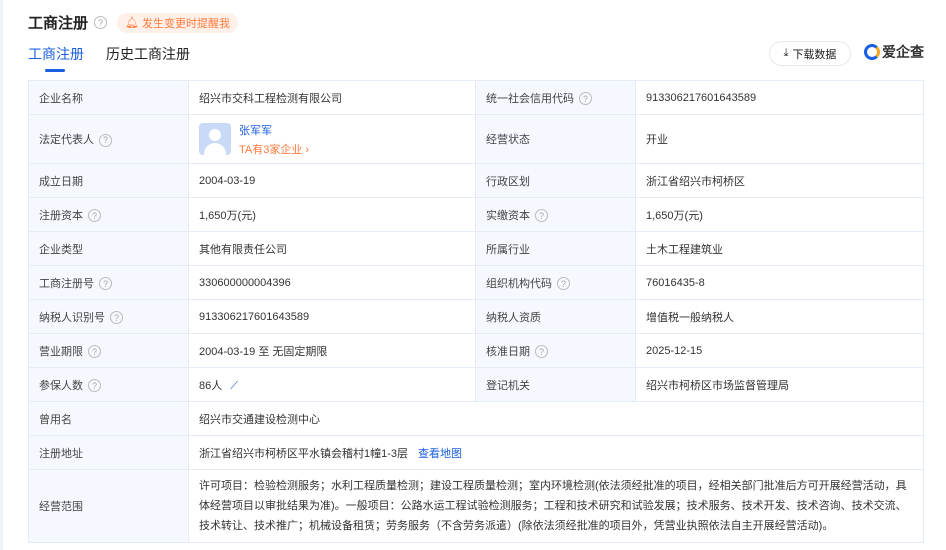  I want to click on section-title: 工商注册, so click(58, 23).